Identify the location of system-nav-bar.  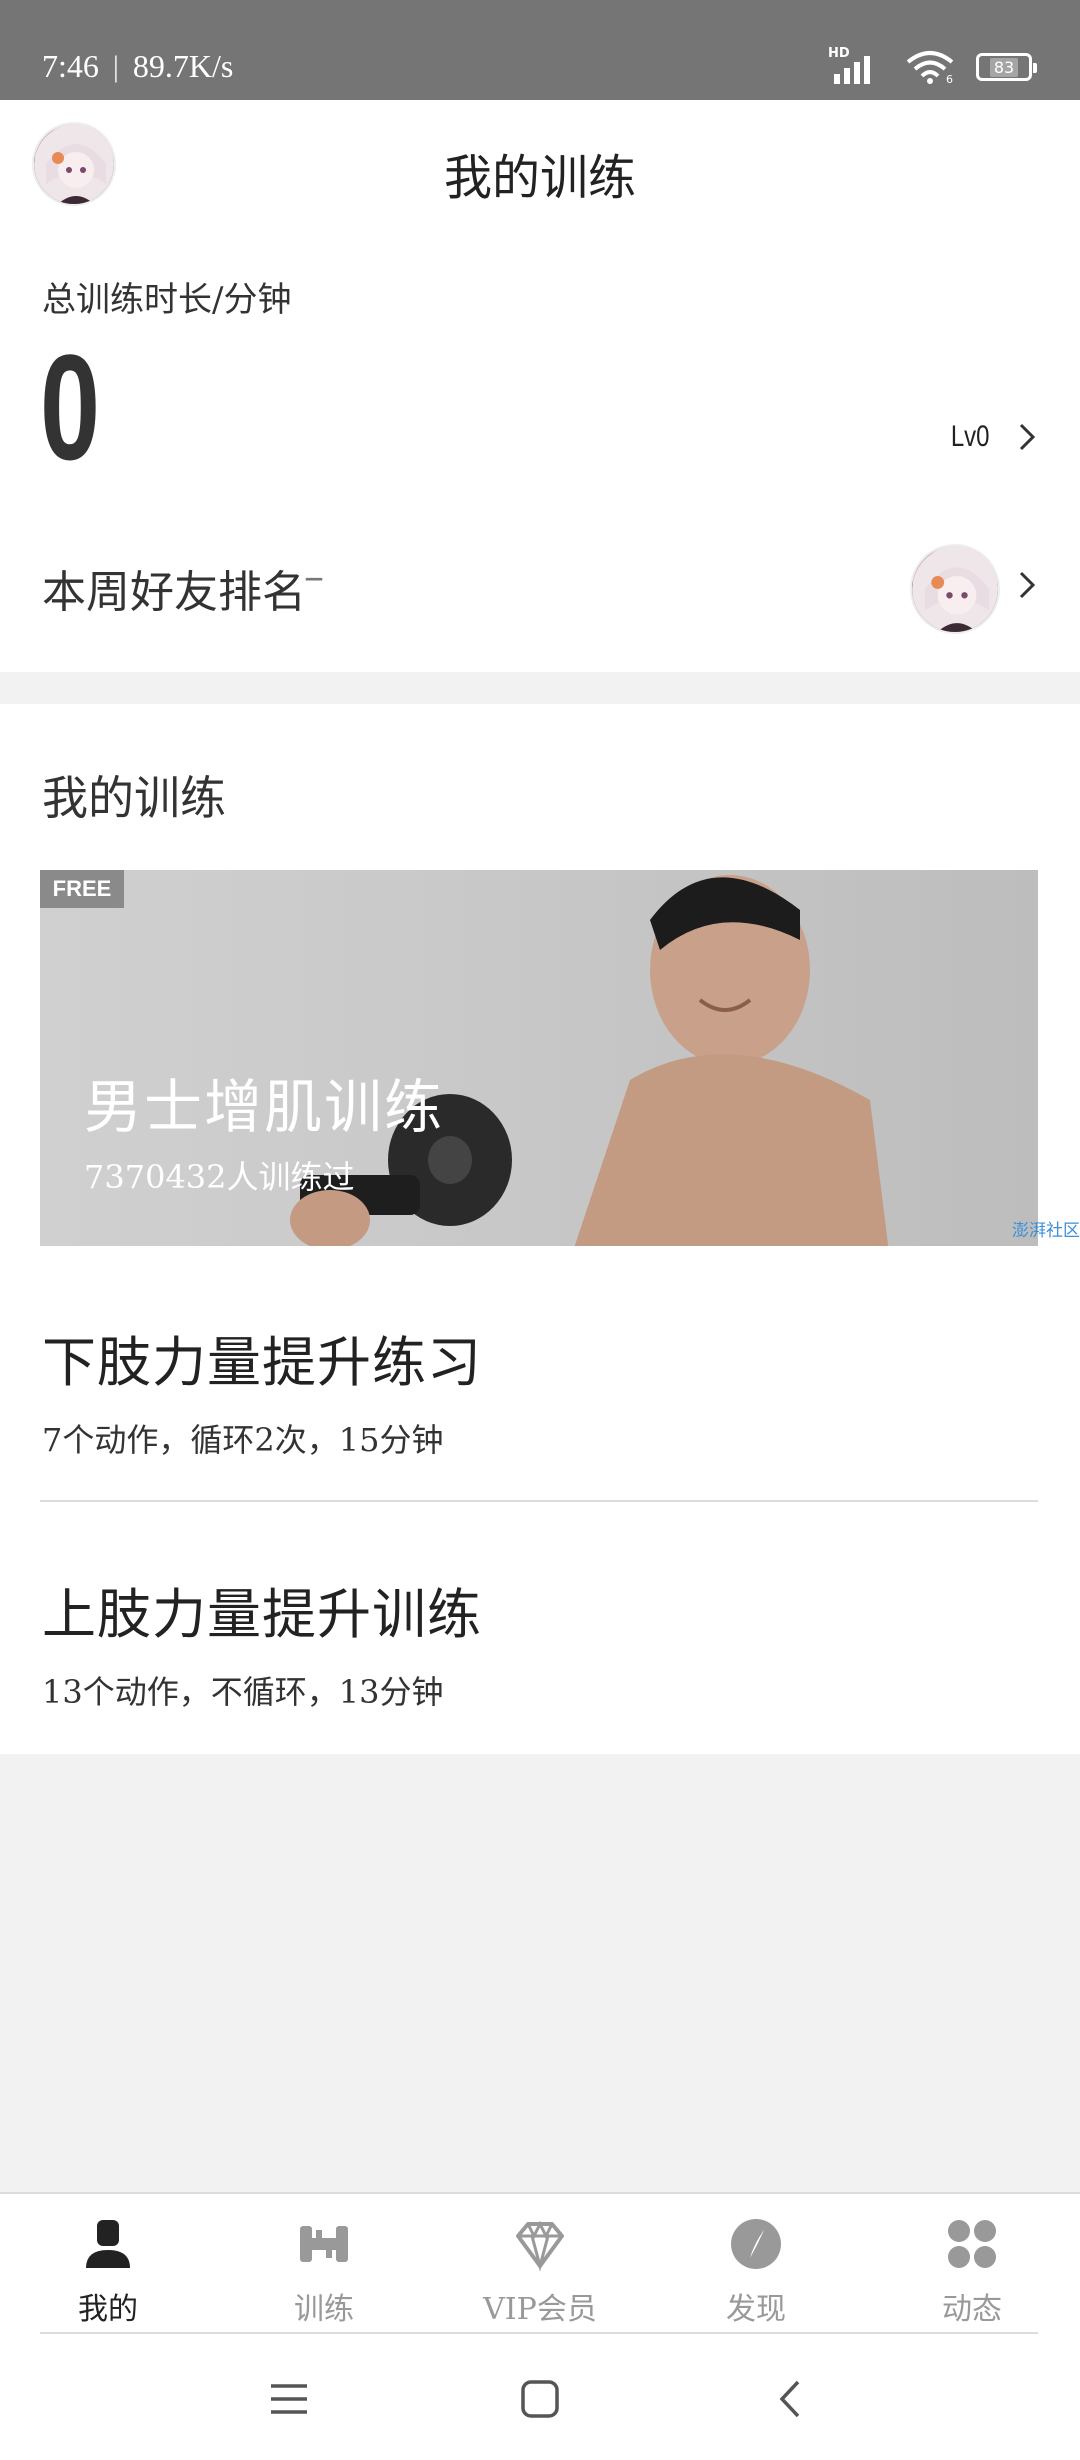
(540, 2397).